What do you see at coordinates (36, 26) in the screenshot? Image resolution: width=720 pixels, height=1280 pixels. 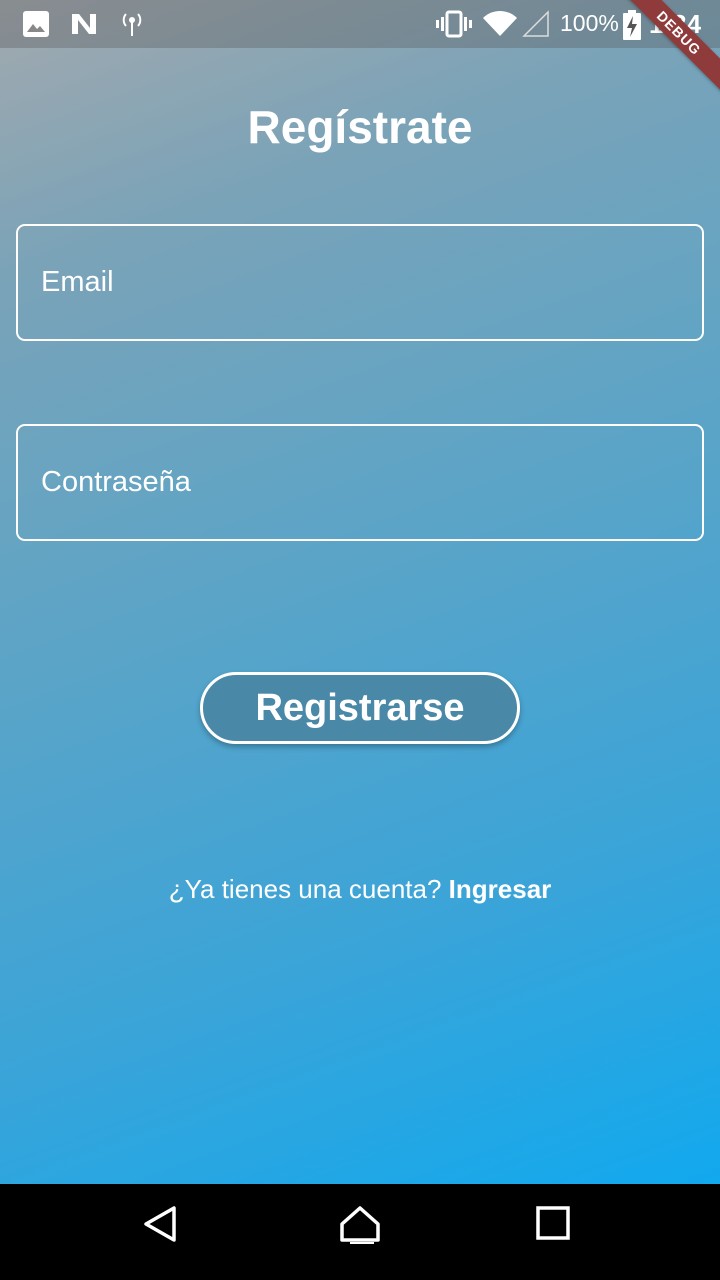 I see `image-icon` at bounding box center [36, 26].